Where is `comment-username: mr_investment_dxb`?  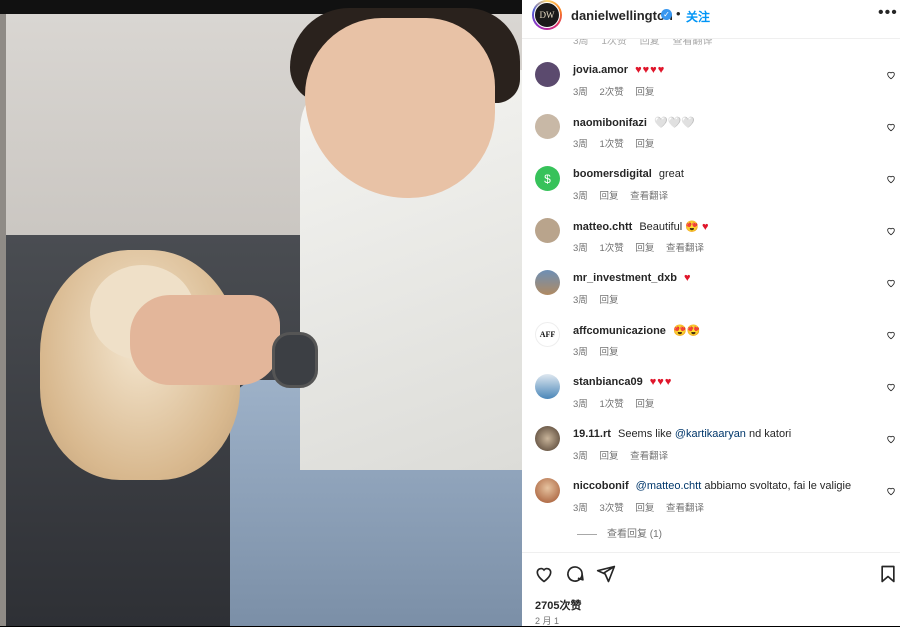
comment-username: mr_investment_dxb is located at coordinates (625, 278).